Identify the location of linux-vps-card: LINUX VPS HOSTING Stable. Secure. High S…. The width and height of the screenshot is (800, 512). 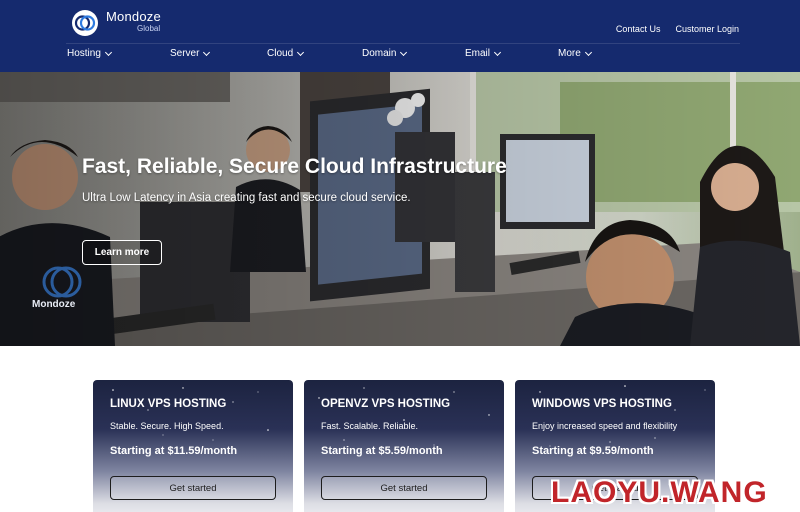
(193, 446).